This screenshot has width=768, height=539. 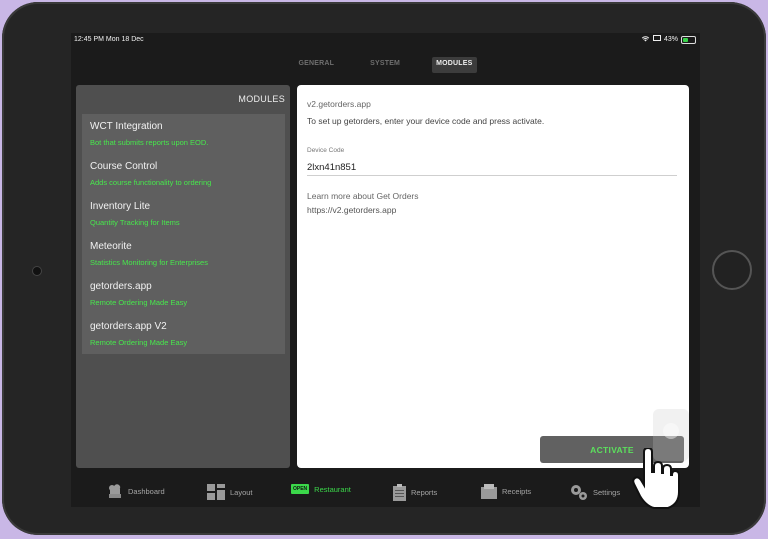 What do you see at coordinates (579, 492) in the screenshot?
I see `gears-icon` at bounding box center [579, 492].